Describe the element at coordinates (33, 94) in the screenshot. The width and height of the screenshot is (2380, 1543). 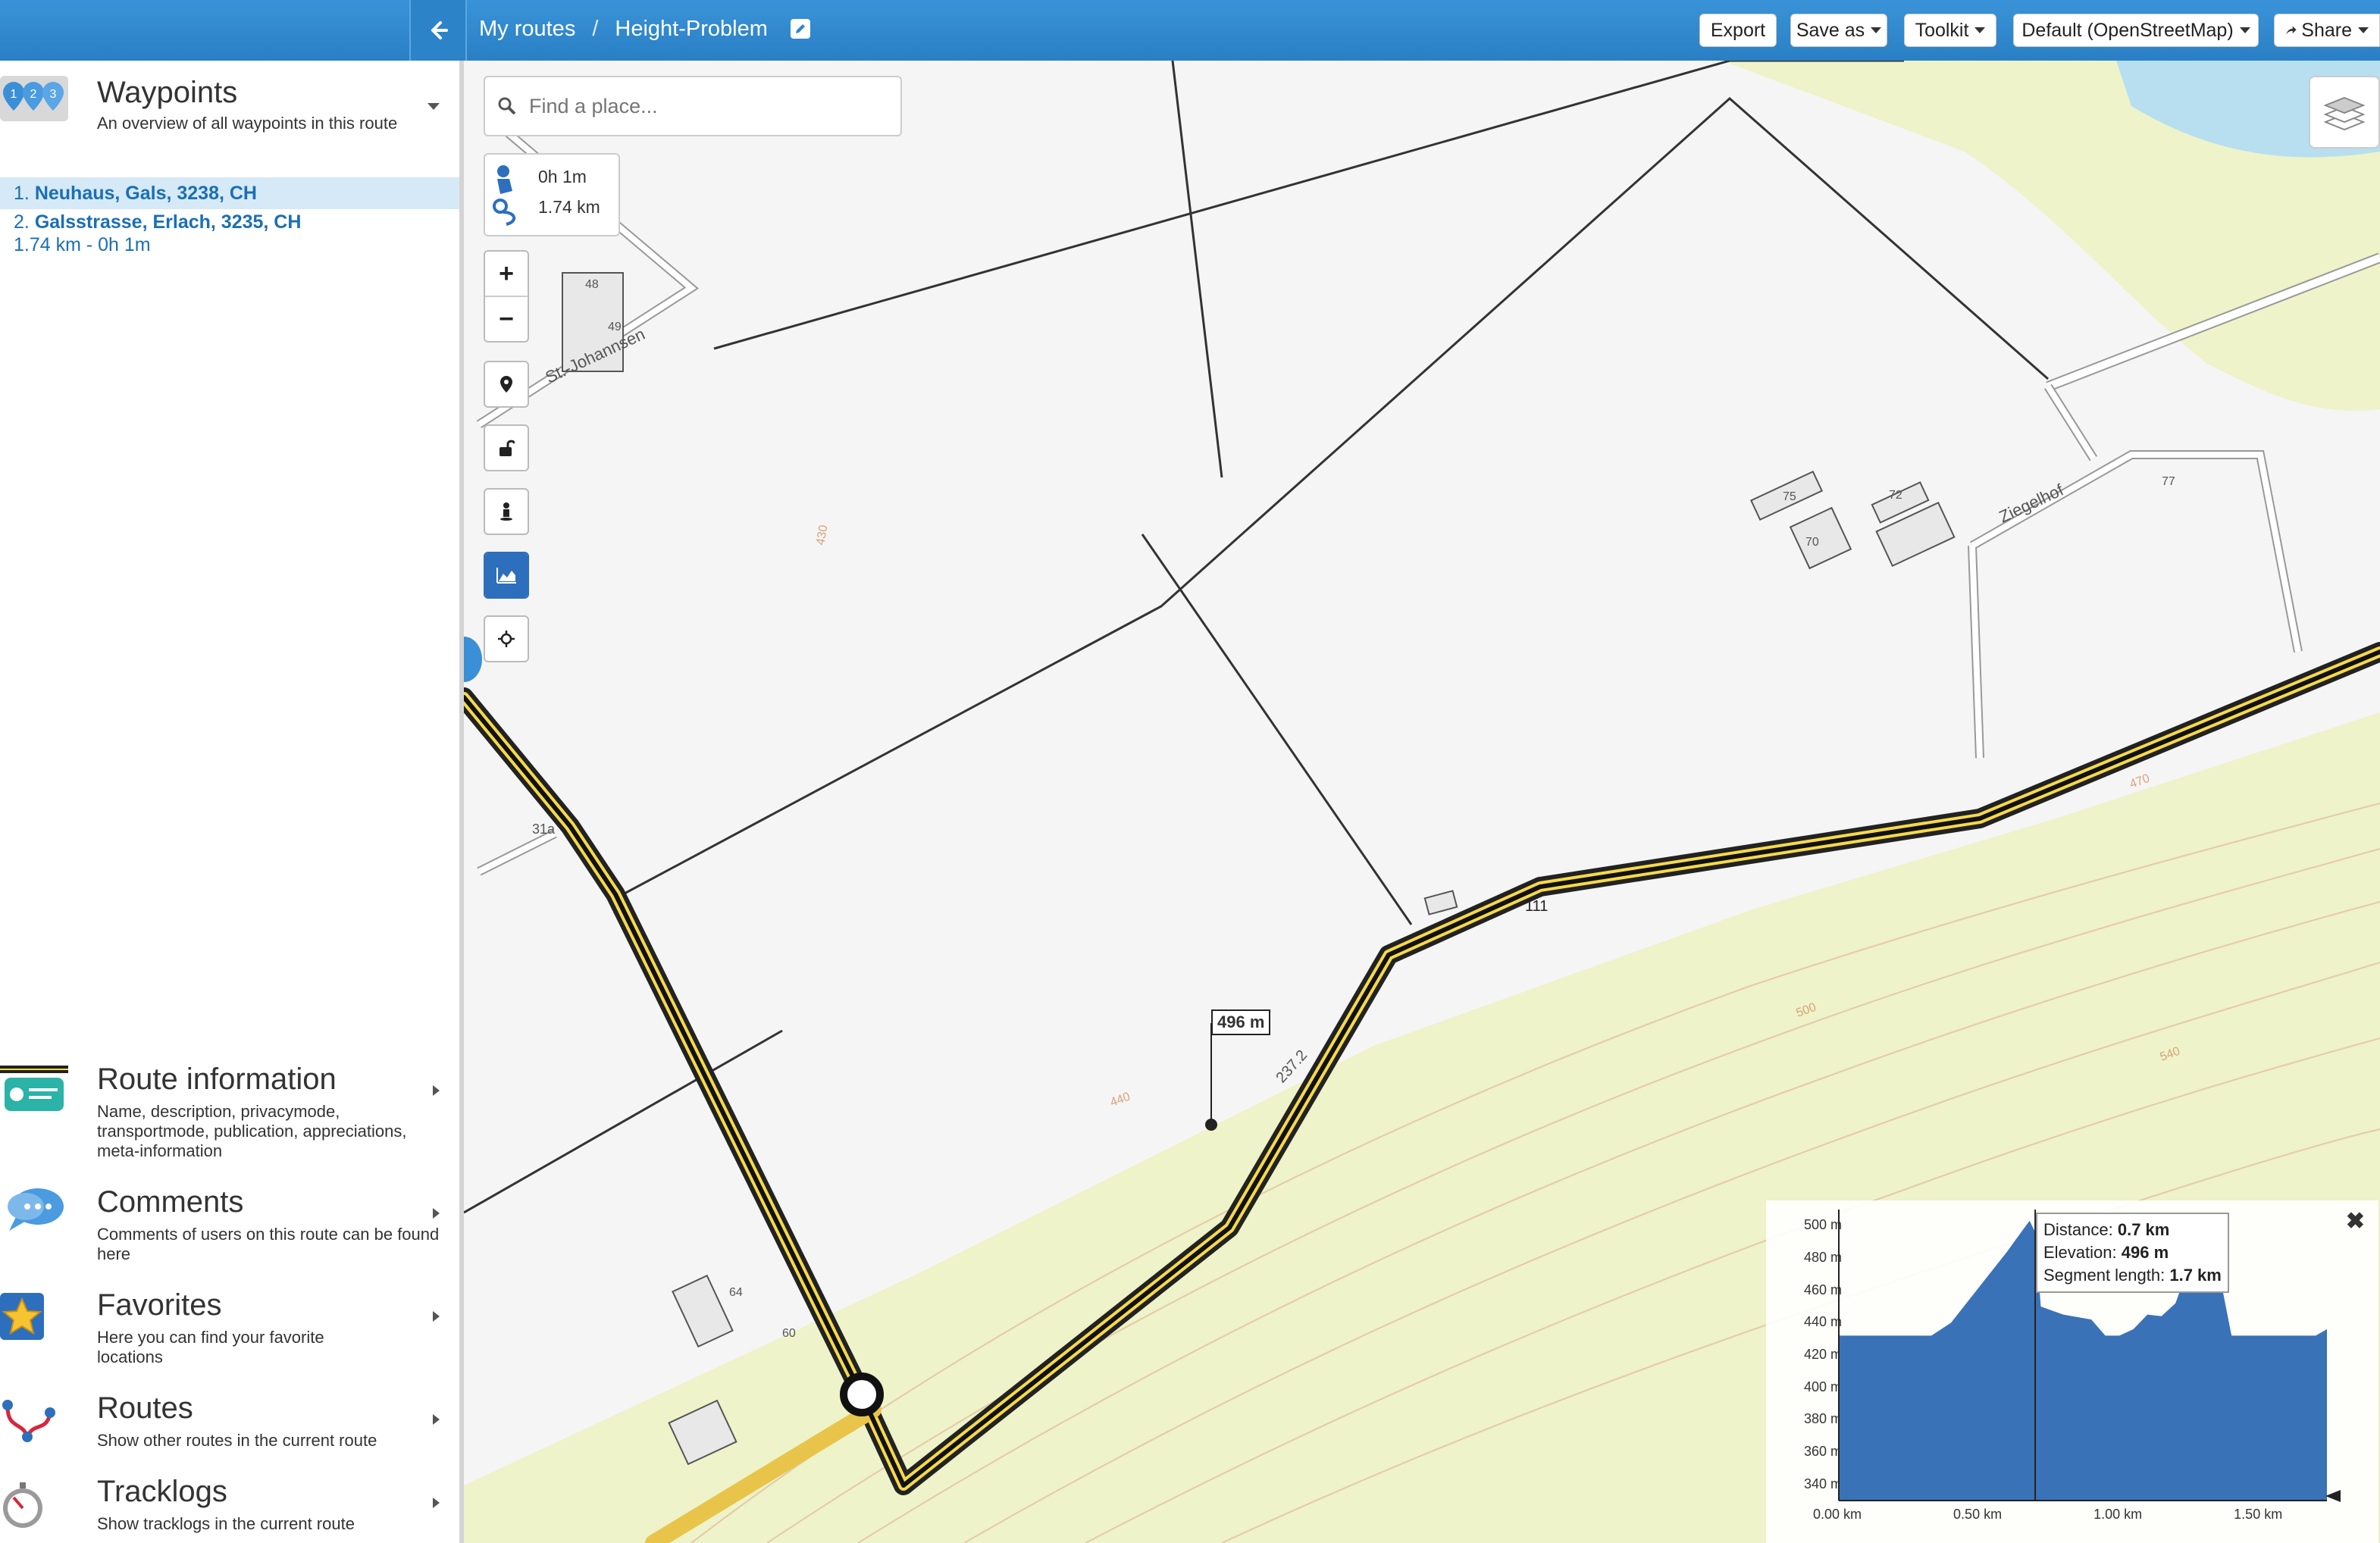
I see `svg-text: 2` at that location.